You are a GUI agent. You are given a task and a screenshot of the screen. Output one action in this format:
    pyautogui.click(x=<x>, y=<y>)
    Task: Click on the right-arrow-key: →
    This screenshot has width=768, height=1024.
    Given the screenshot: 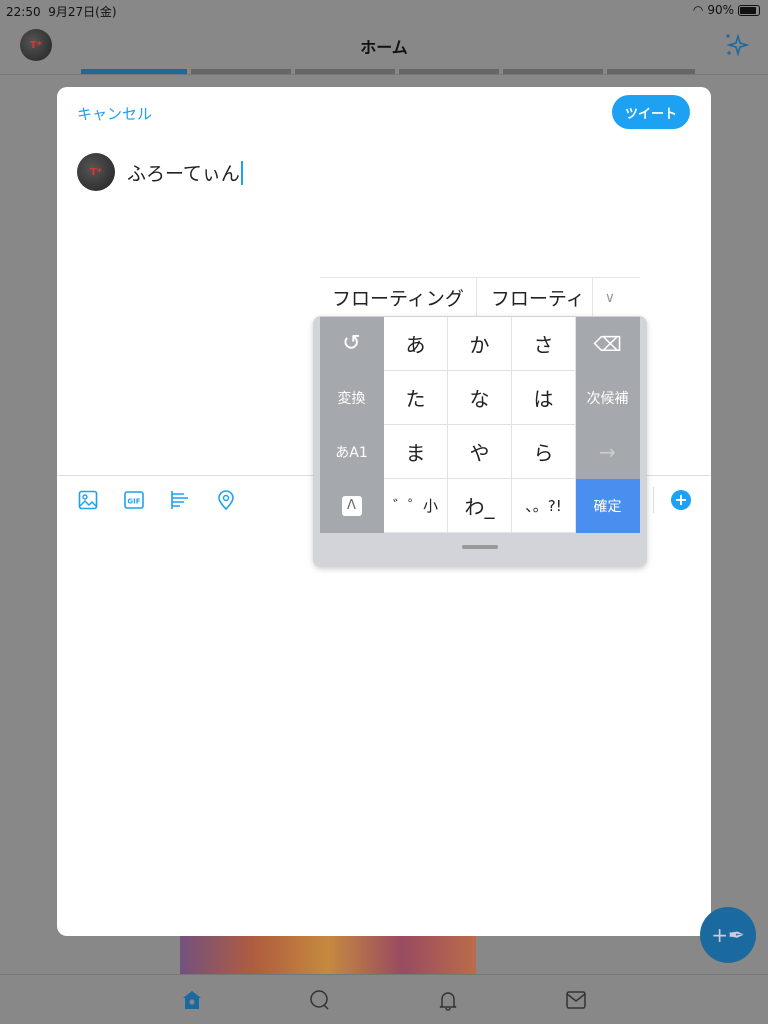 What is the action you would take?
    pyautogui.click(x=608, y=452)
    